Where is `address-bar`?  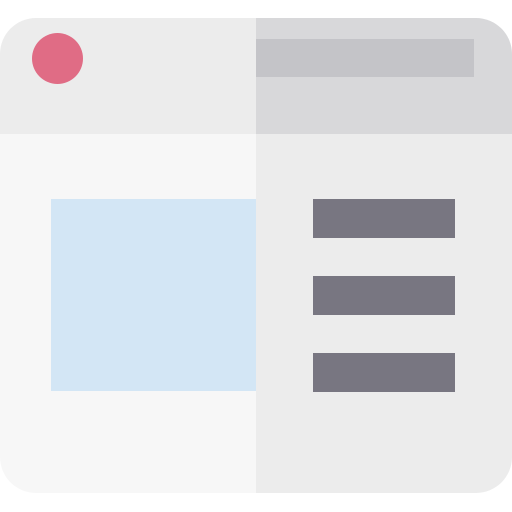 address-bar is located at coordinates (365, 58).